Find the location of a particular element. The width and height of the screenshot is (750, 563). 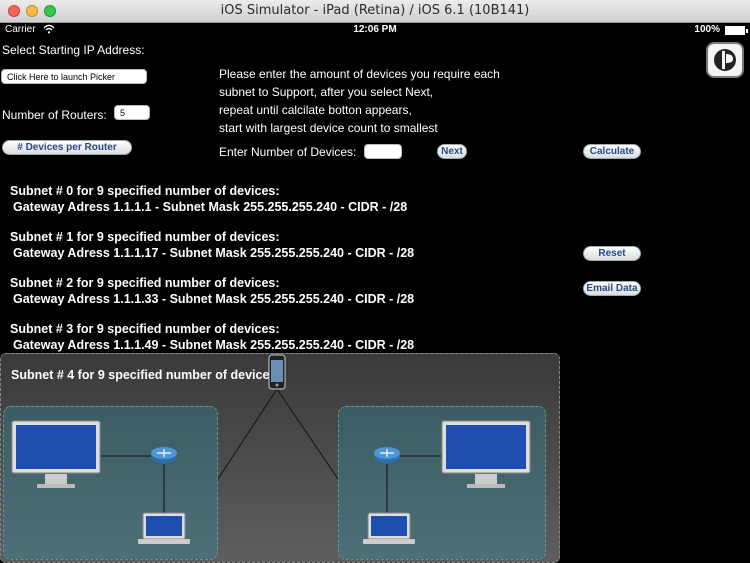

routers-label: Number of Routers: is located at coordinates (54, 115).